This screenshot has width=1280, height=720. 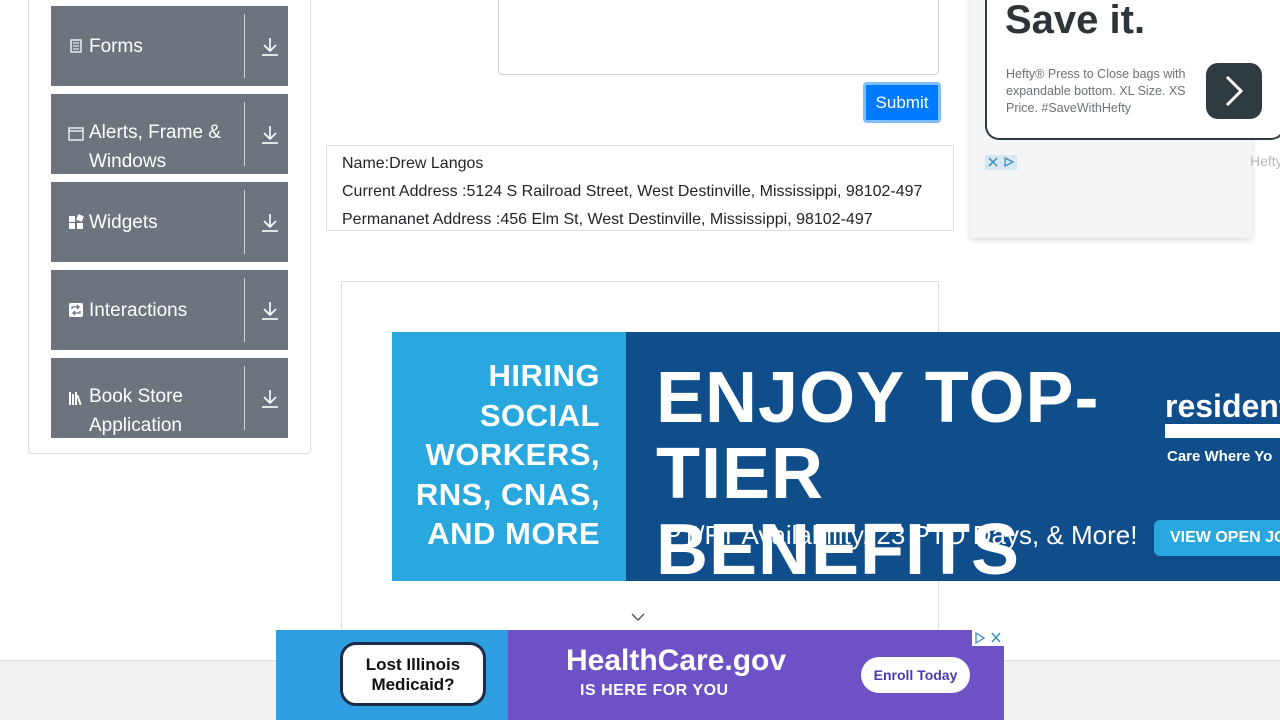 I want to click on enroll-button: Enroll Today, so click(x=915, y=675).